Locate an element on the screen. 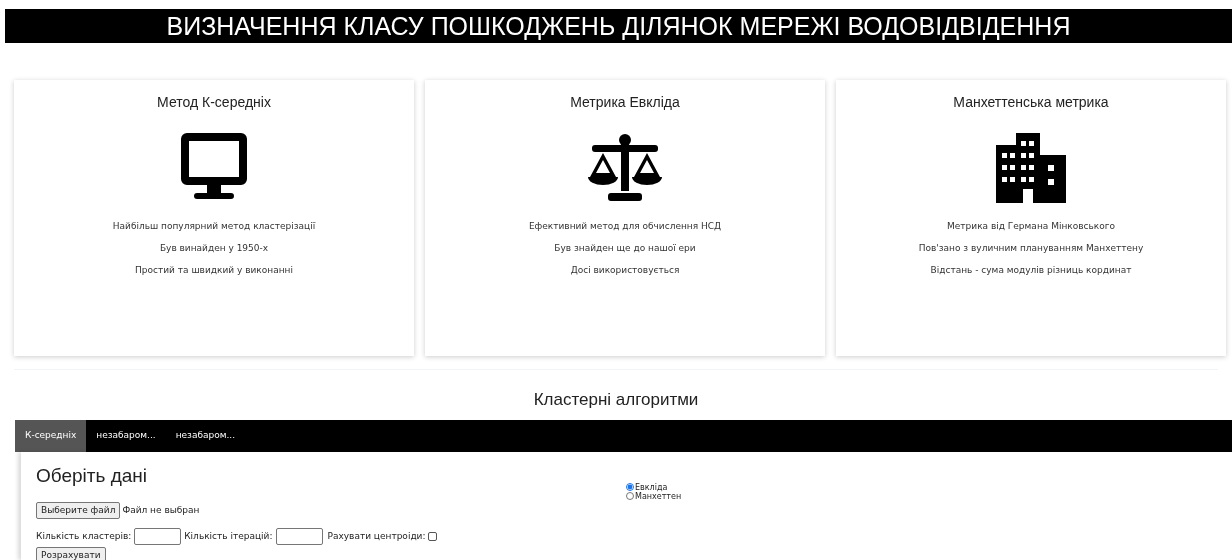 This screenshot has height=560, width=1232. choose-file-button: Выберите файл is located at coordinates (78, 510).